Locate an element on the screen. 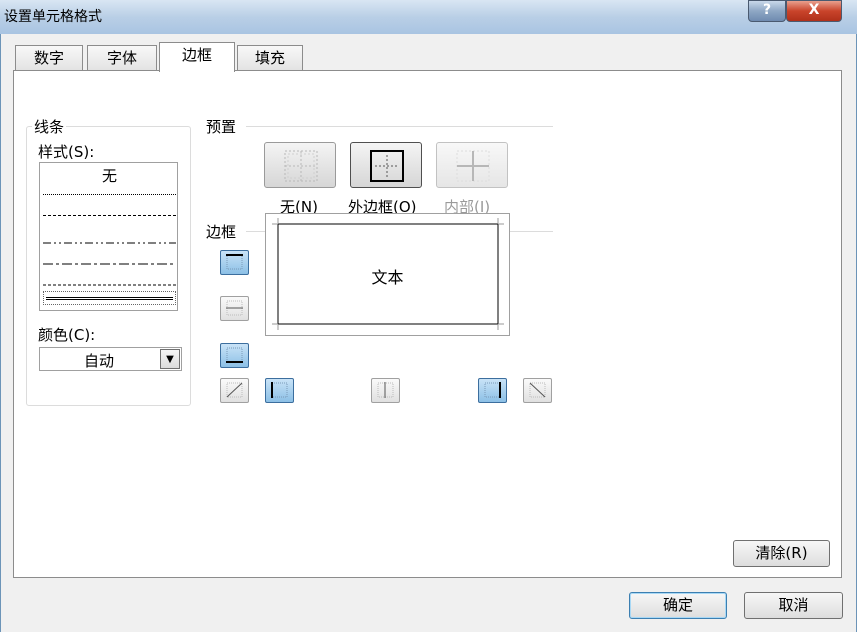 This screenshot has width=857, height=632. preset-inside-button is located at coordinates (472, 165).